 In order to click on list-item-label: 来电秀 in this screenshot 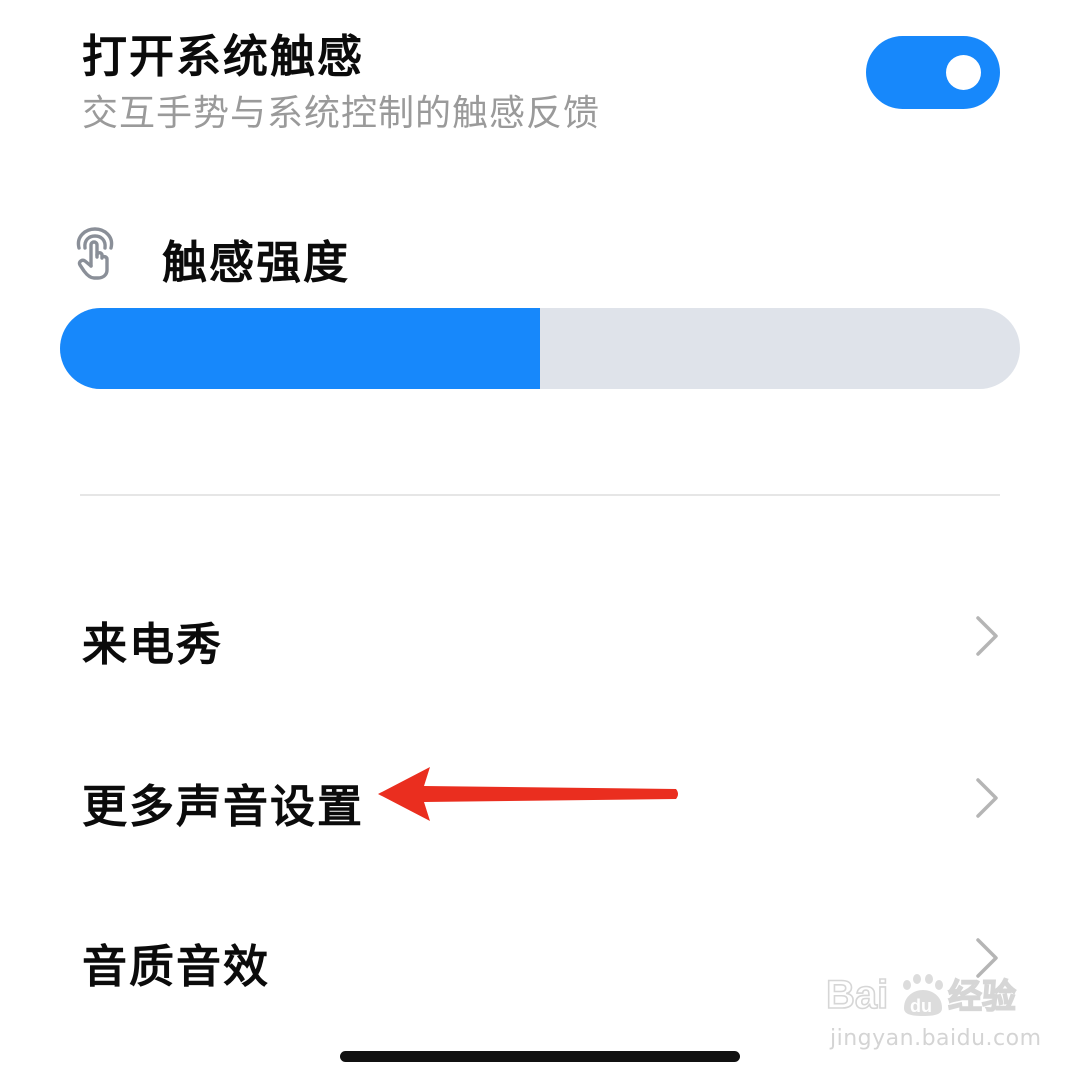, I will do `click(153, 644)`.